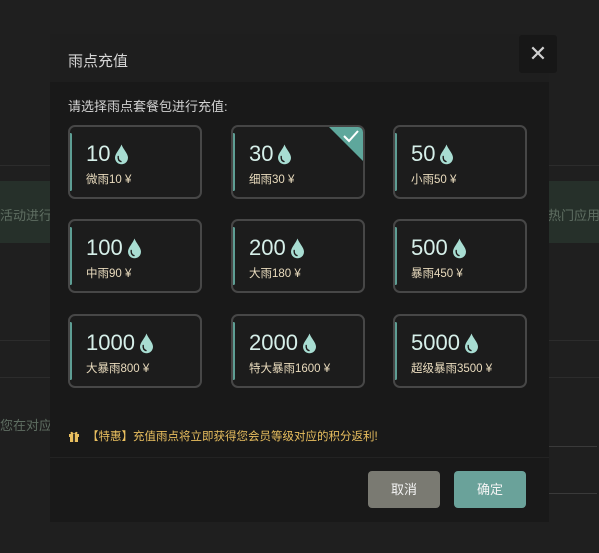  Describe the element at coordinates (74, 436) in the screenshot. I see `gift-icon` at that location.